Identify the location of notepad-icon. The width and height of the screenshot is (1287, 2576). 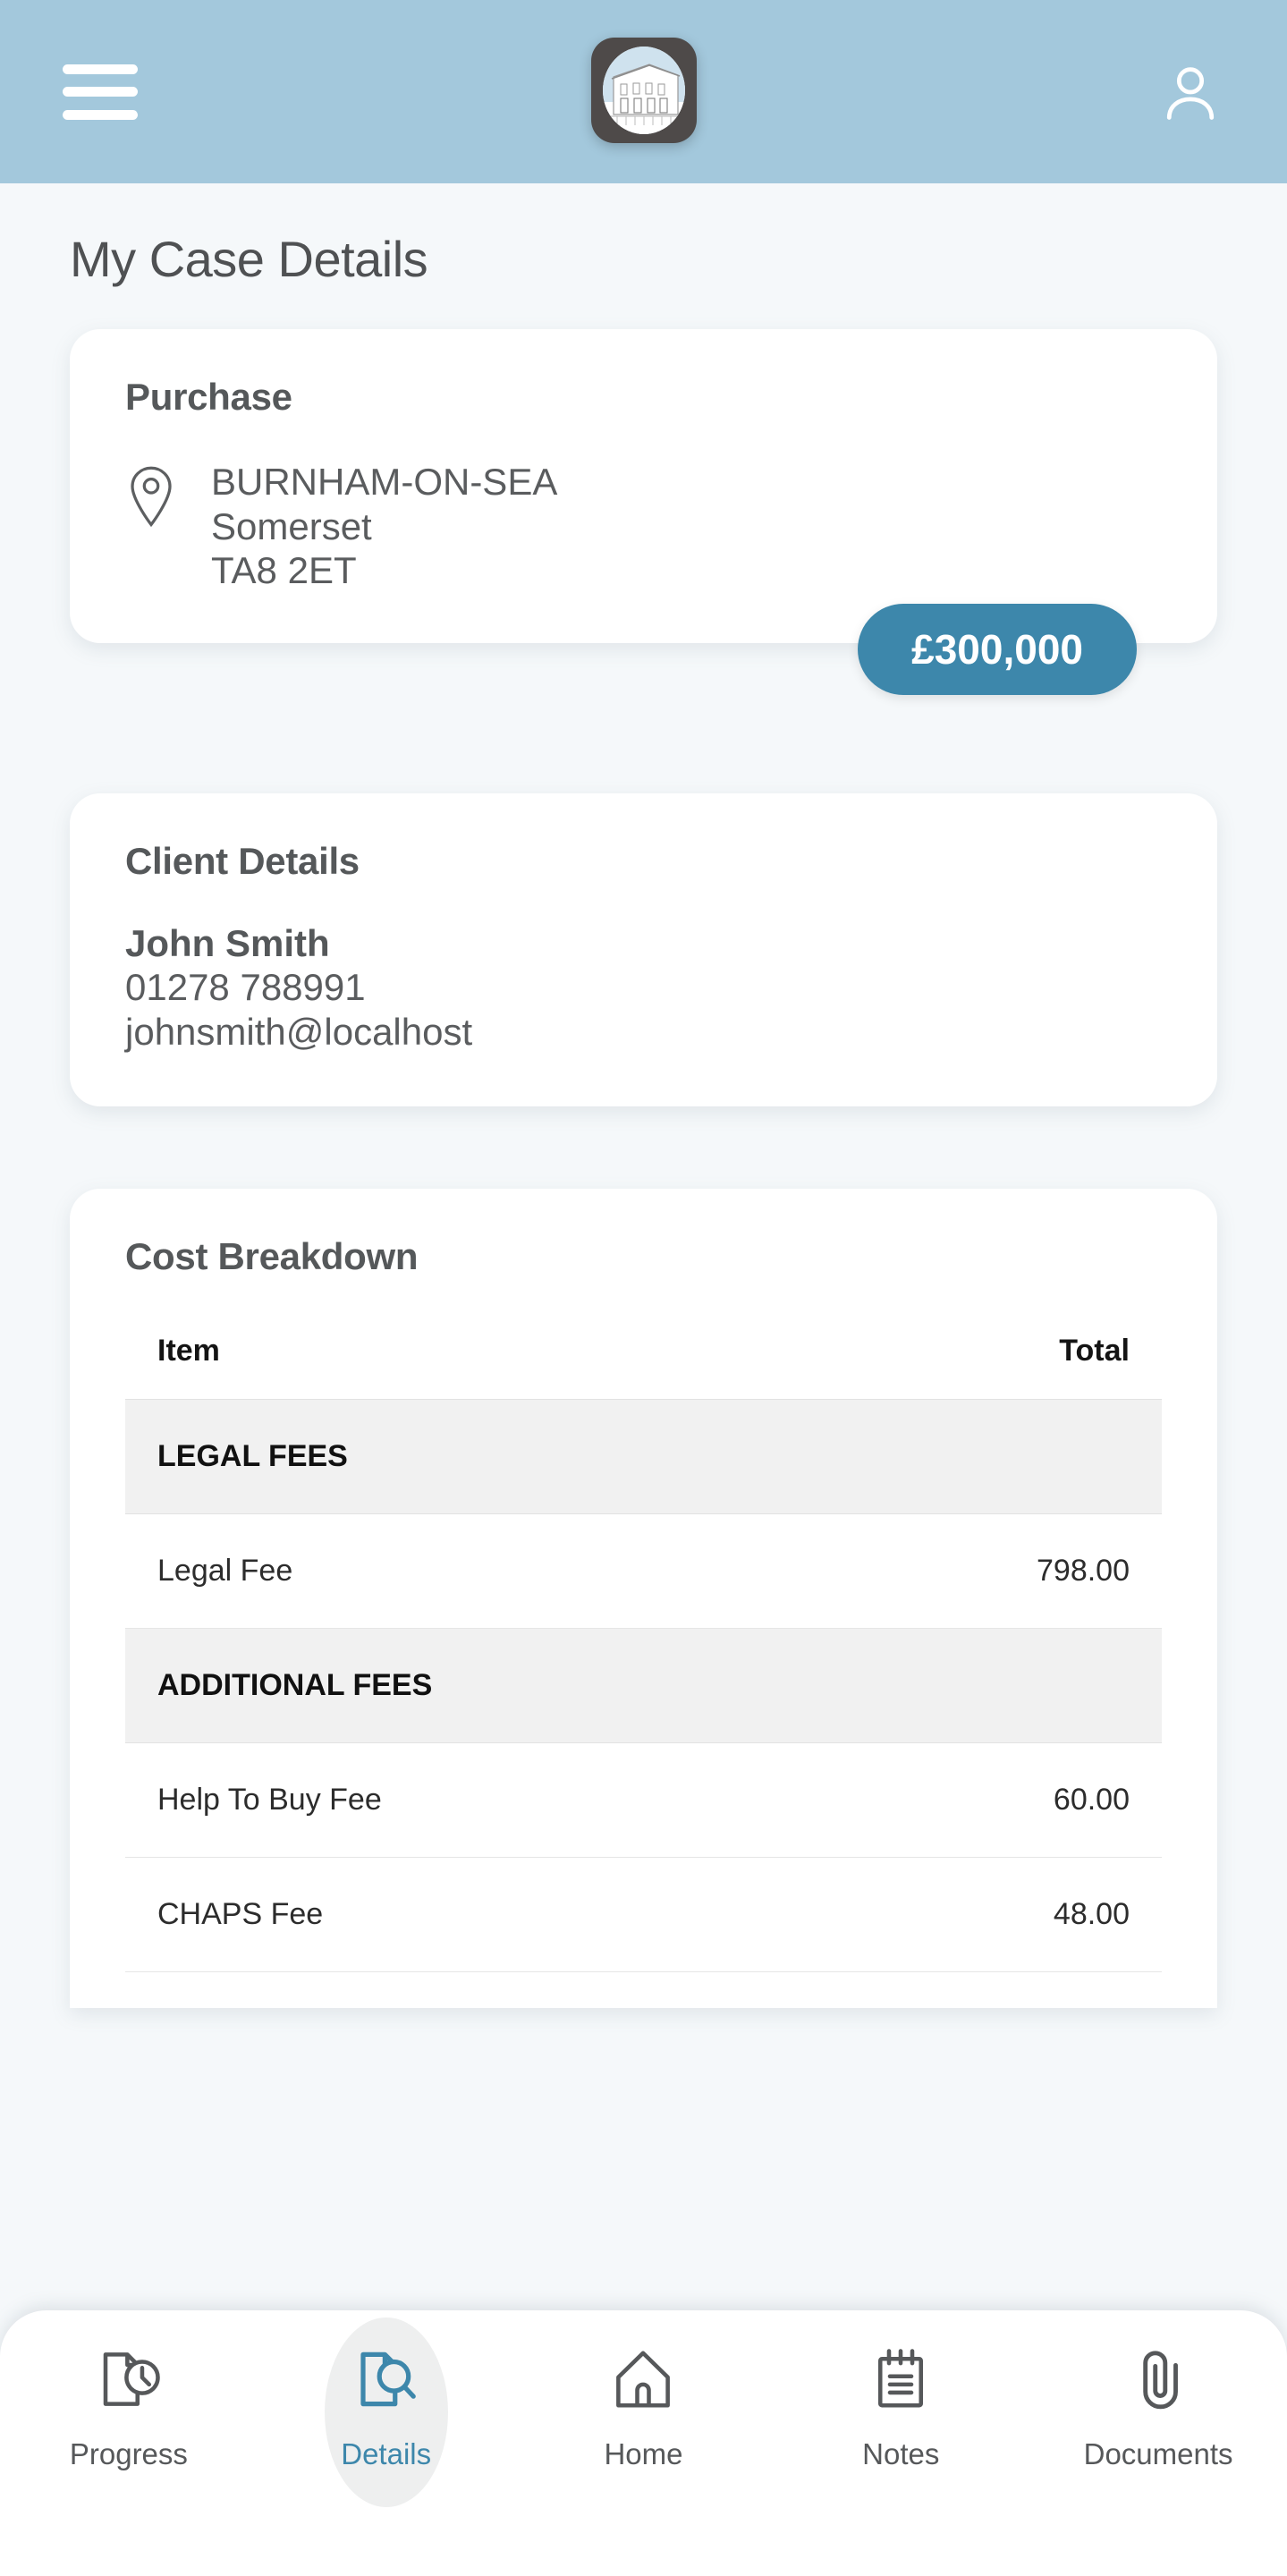
(901, 2379).